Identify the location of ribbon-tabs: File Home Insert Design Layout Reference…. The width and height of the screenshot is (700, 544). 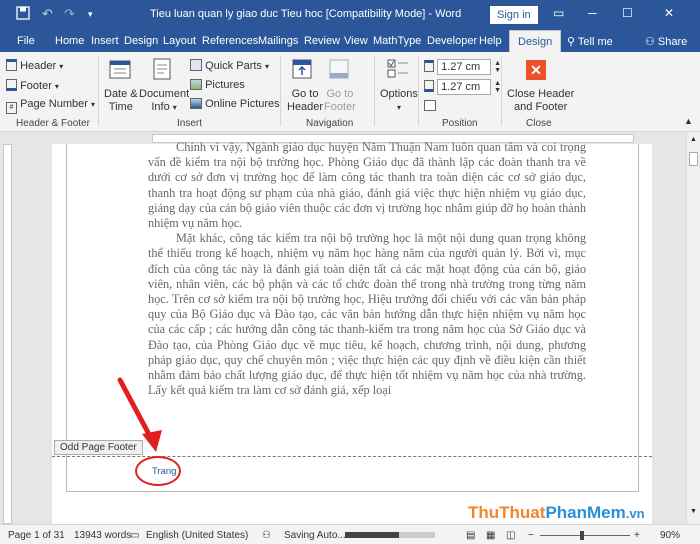
(350, 41).